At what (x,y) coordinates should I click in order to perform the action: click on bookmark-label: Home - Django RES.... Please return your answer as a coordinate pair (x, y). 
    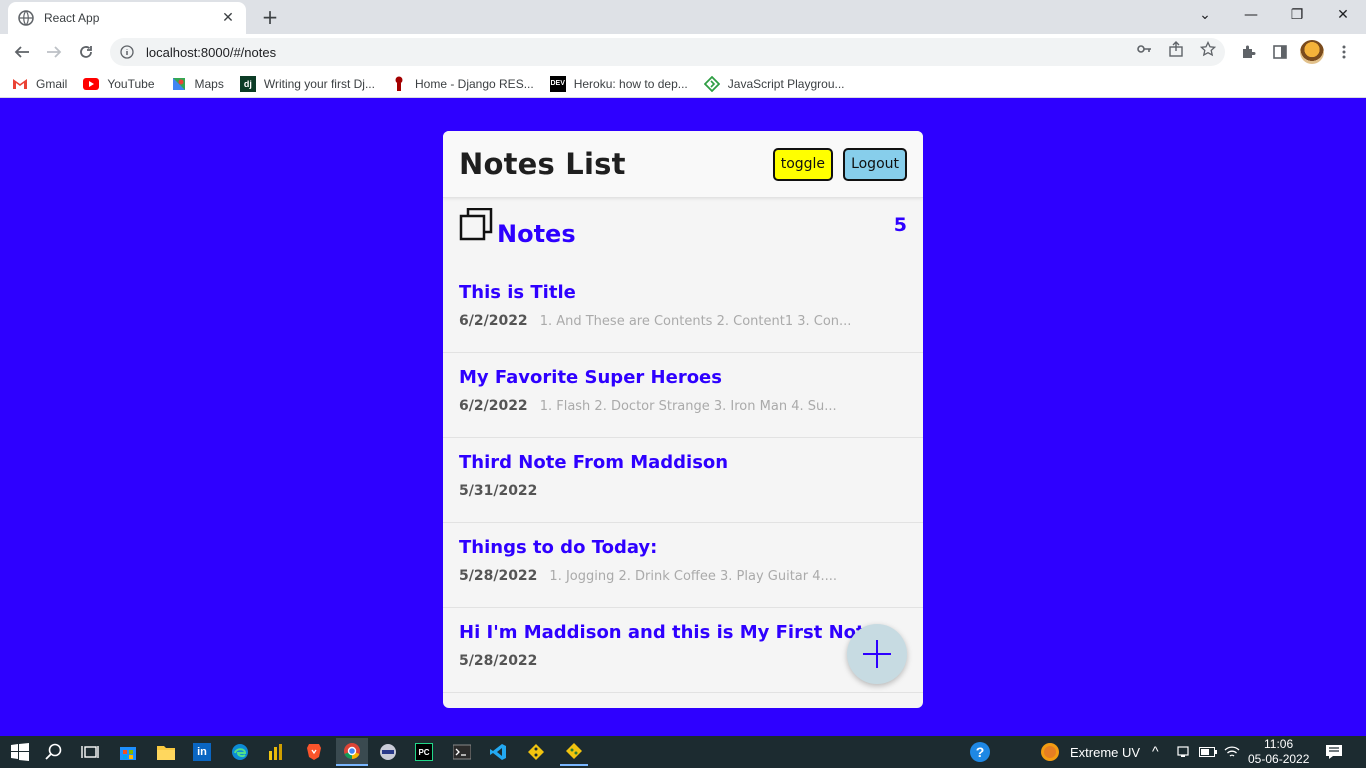
    Looking at the image, I should click on (474, 83).